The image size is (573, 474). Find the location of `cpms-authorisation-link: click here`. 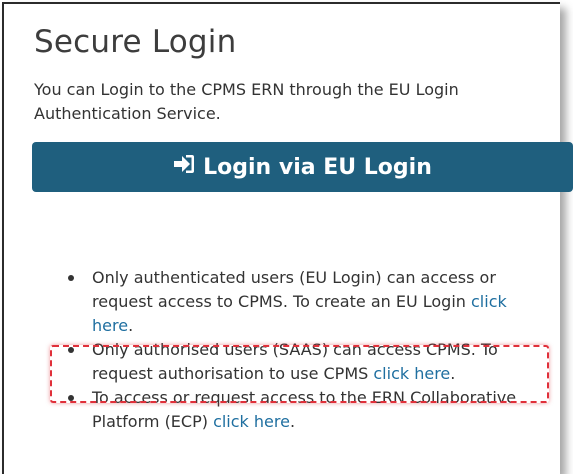

cpms-authorisation-link: click here is located at coordinates (411, 373).